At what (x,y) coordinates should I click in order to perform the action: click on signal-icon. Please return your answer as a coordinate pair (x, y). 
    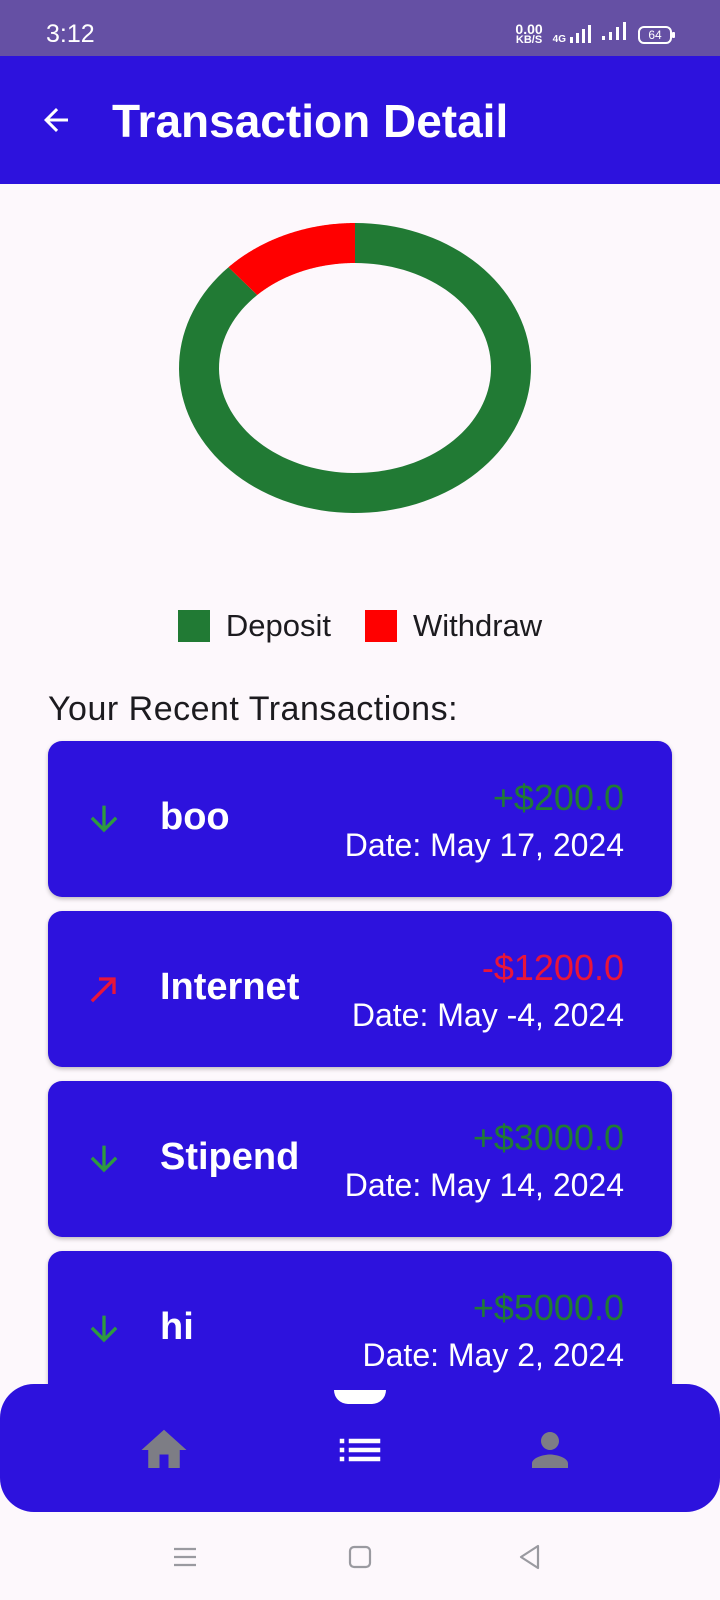
    Looking at the image, I should click on (615, 34).